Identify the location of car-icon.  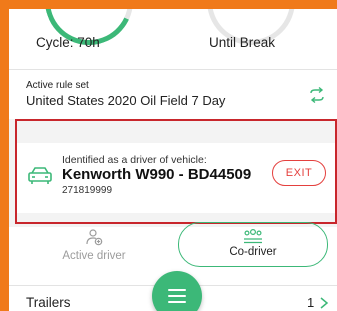
(40, 175).